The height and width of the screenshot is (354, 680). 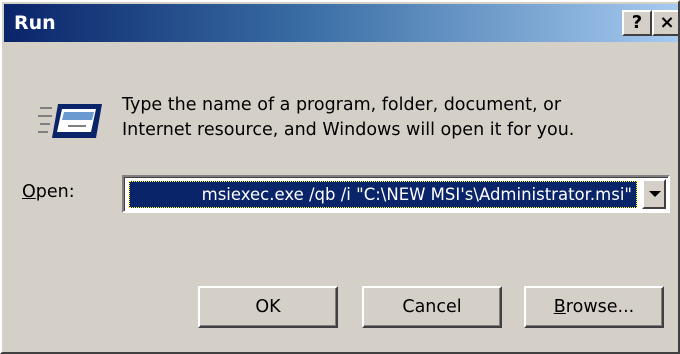 I want to click on open-dropdown-button, so click(x=654, y=194).